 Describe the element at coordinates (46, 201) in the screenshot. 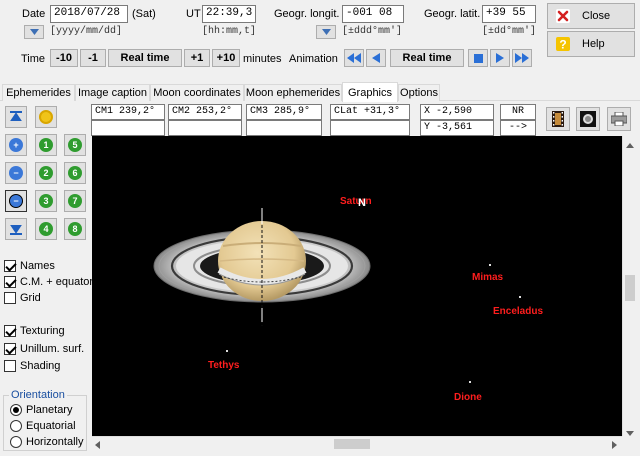

I see `zoom-level-3-button: 3` at that location.